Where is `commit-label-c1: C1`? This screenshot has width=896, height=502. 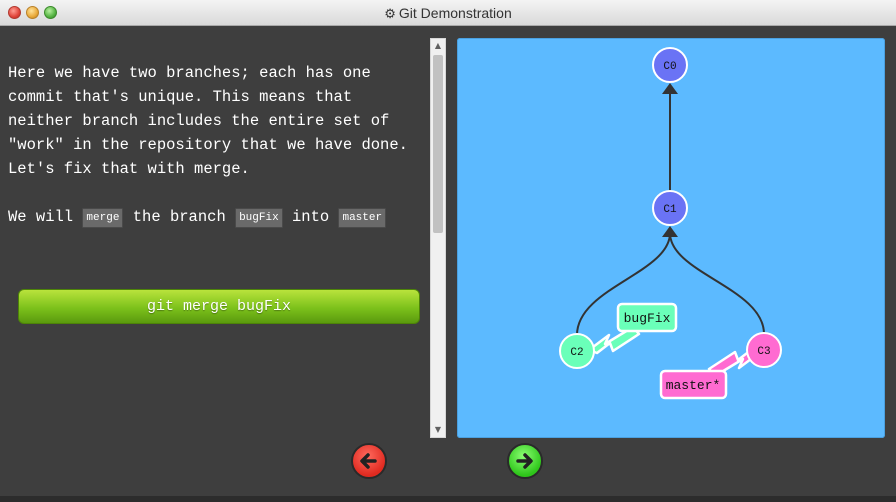
commit-label-c1: C1 is located at coordinates (670, 210).